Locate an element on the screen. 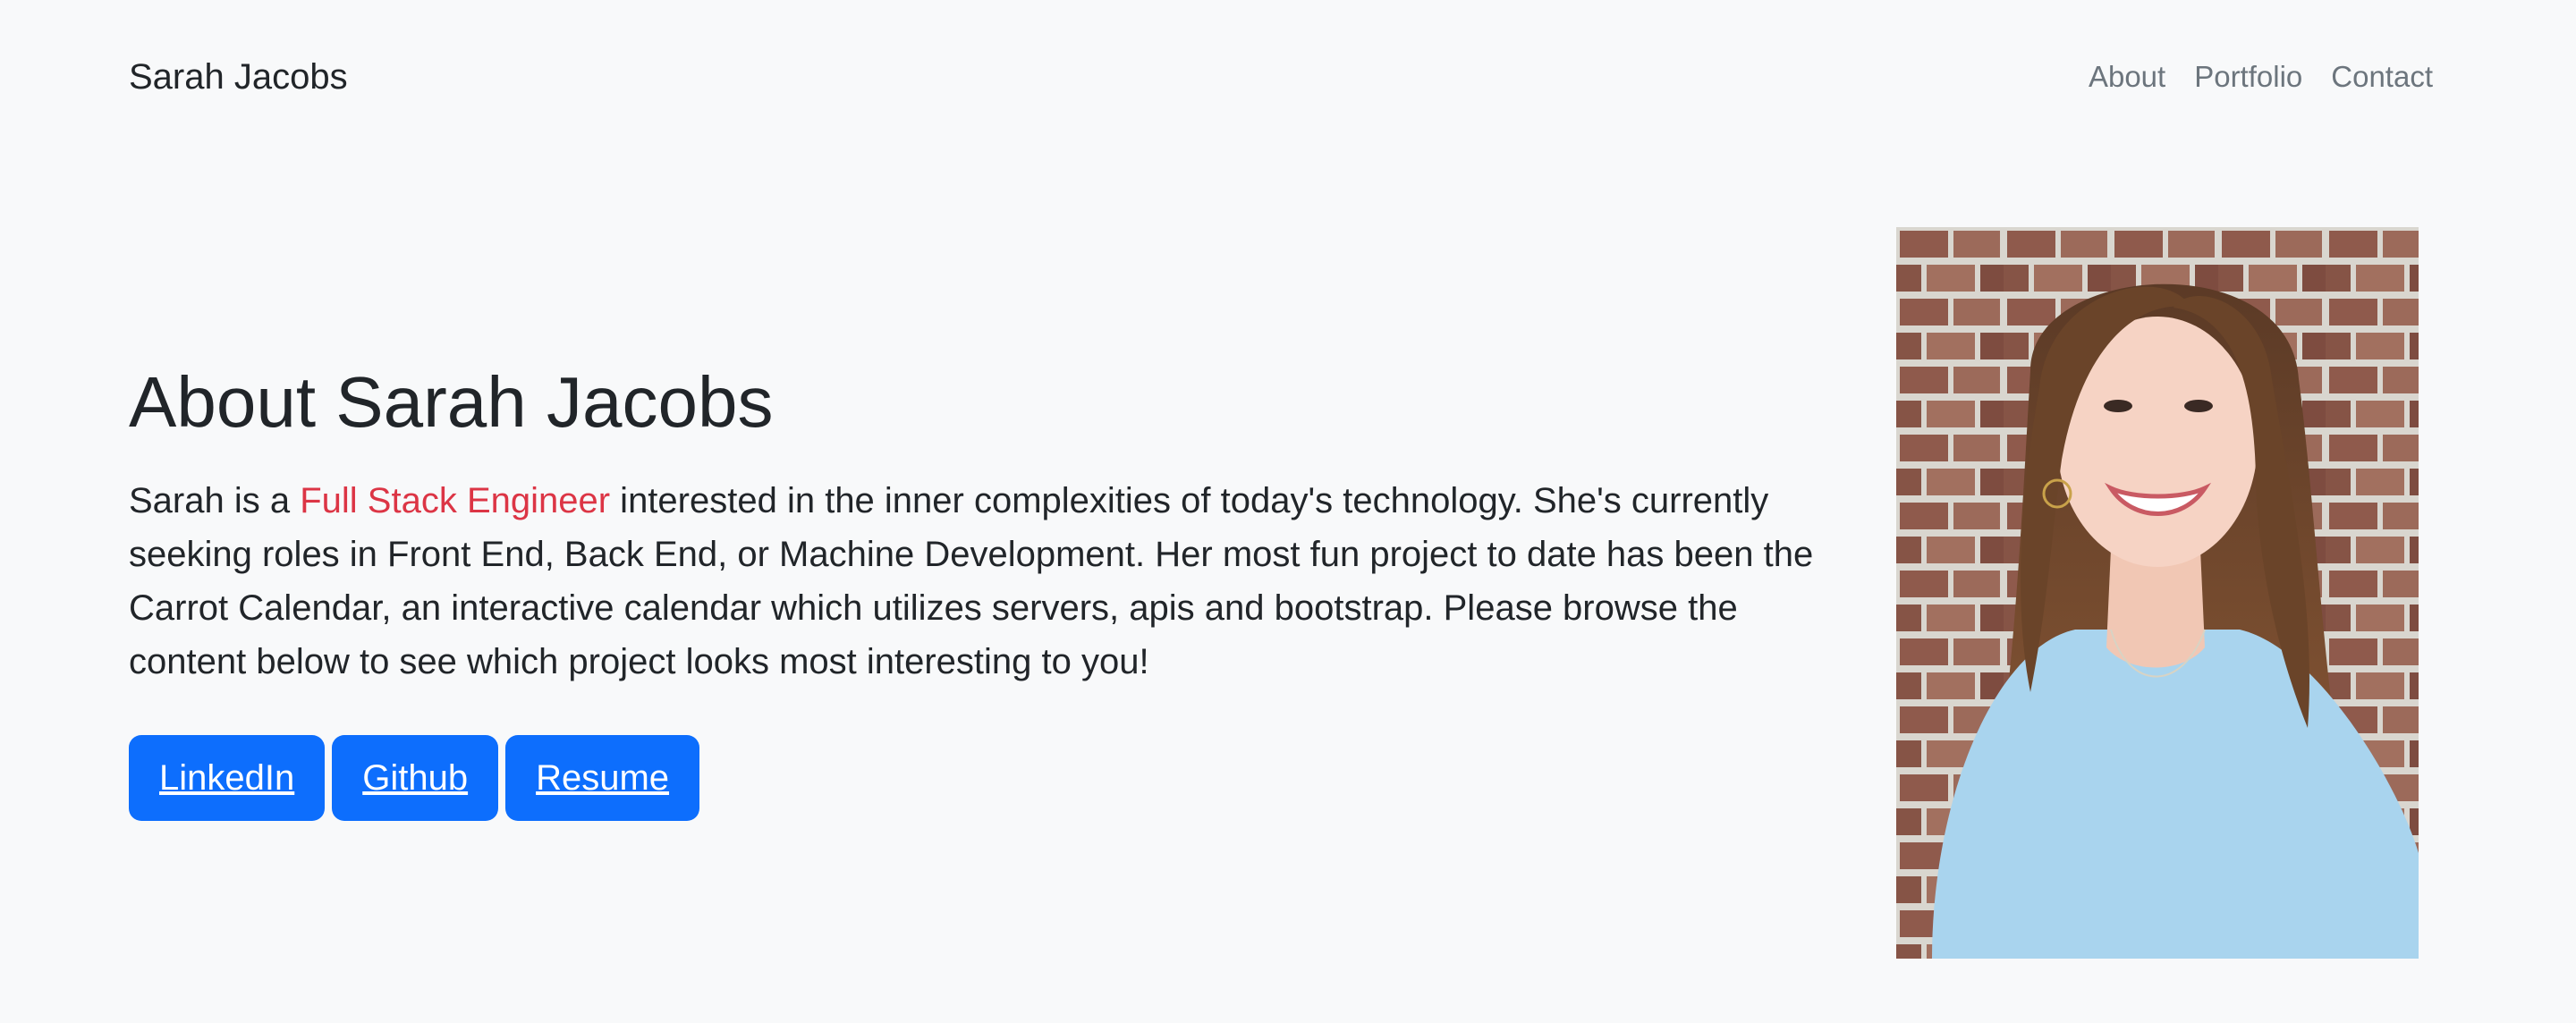 The width and height of the screenshot is (2576, 1023). linkedin-button: LinkedIn is located at coordinates (227, 778).